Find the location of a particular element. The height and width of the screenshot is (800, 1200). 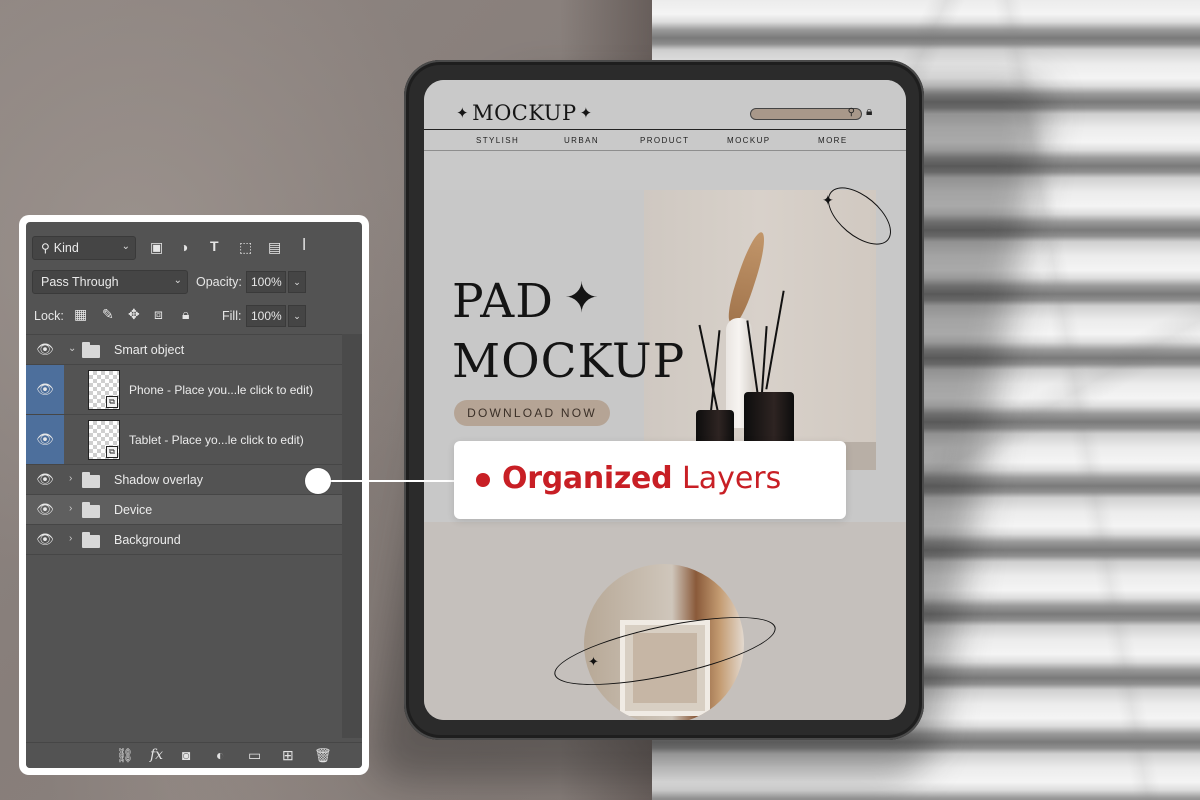

nav-item-urban: URBAN is located at coordinates (581, 140).